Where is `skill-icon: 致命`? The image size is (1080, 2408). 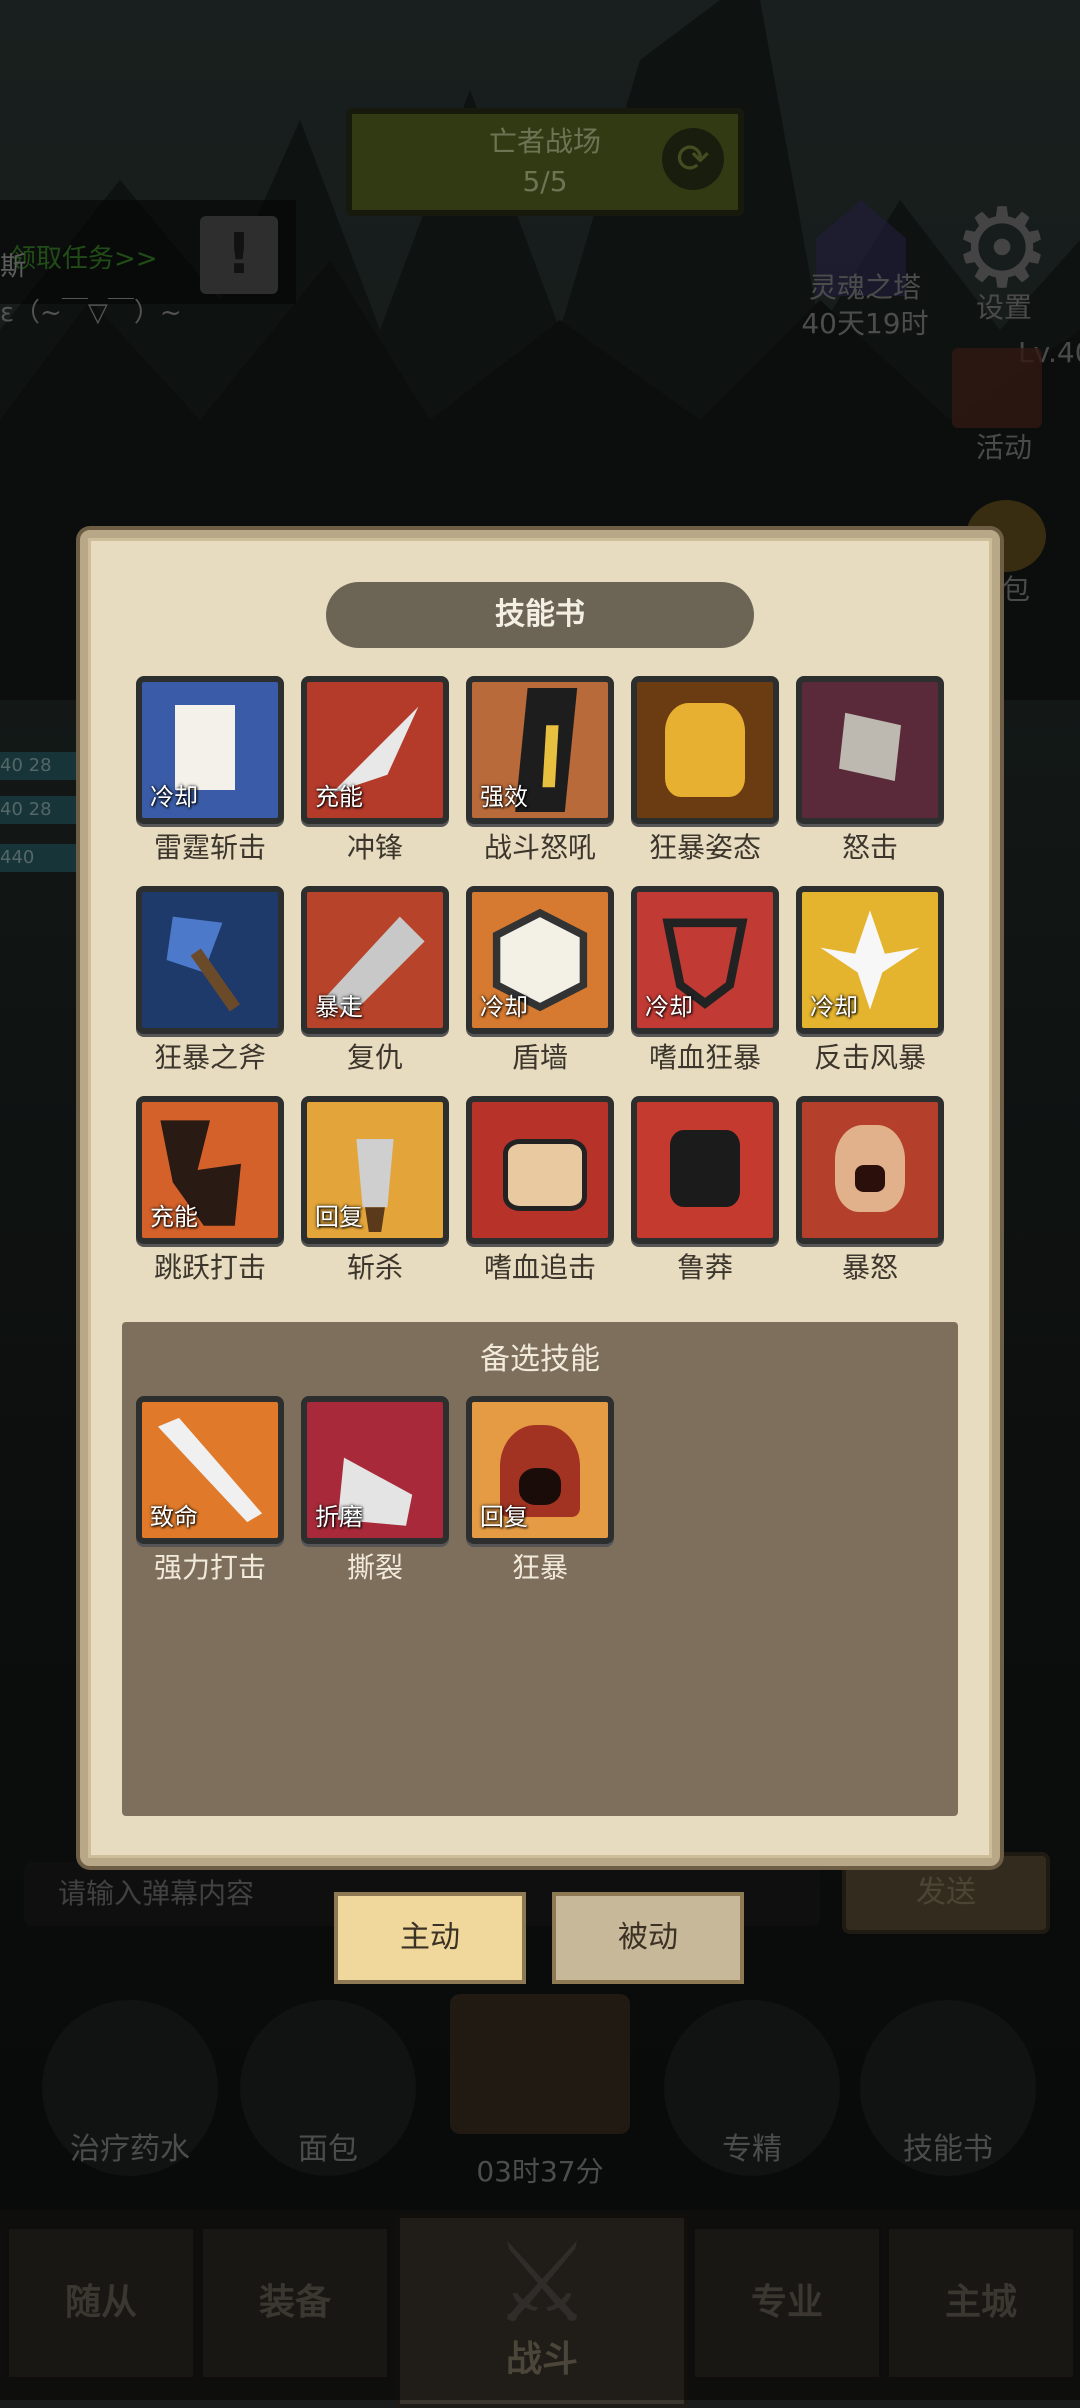
skill-icon: 致命 is located at coordinates (210, 1470).